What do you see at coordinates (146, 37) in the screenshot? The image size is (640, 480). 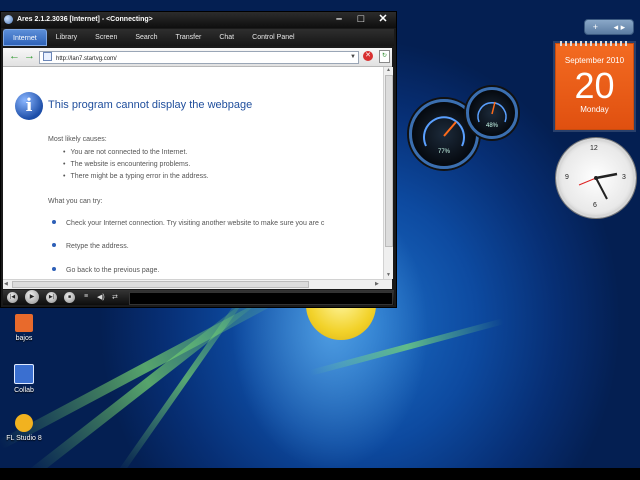 I see `tab-search: Search` at bounding box center [146, 37].